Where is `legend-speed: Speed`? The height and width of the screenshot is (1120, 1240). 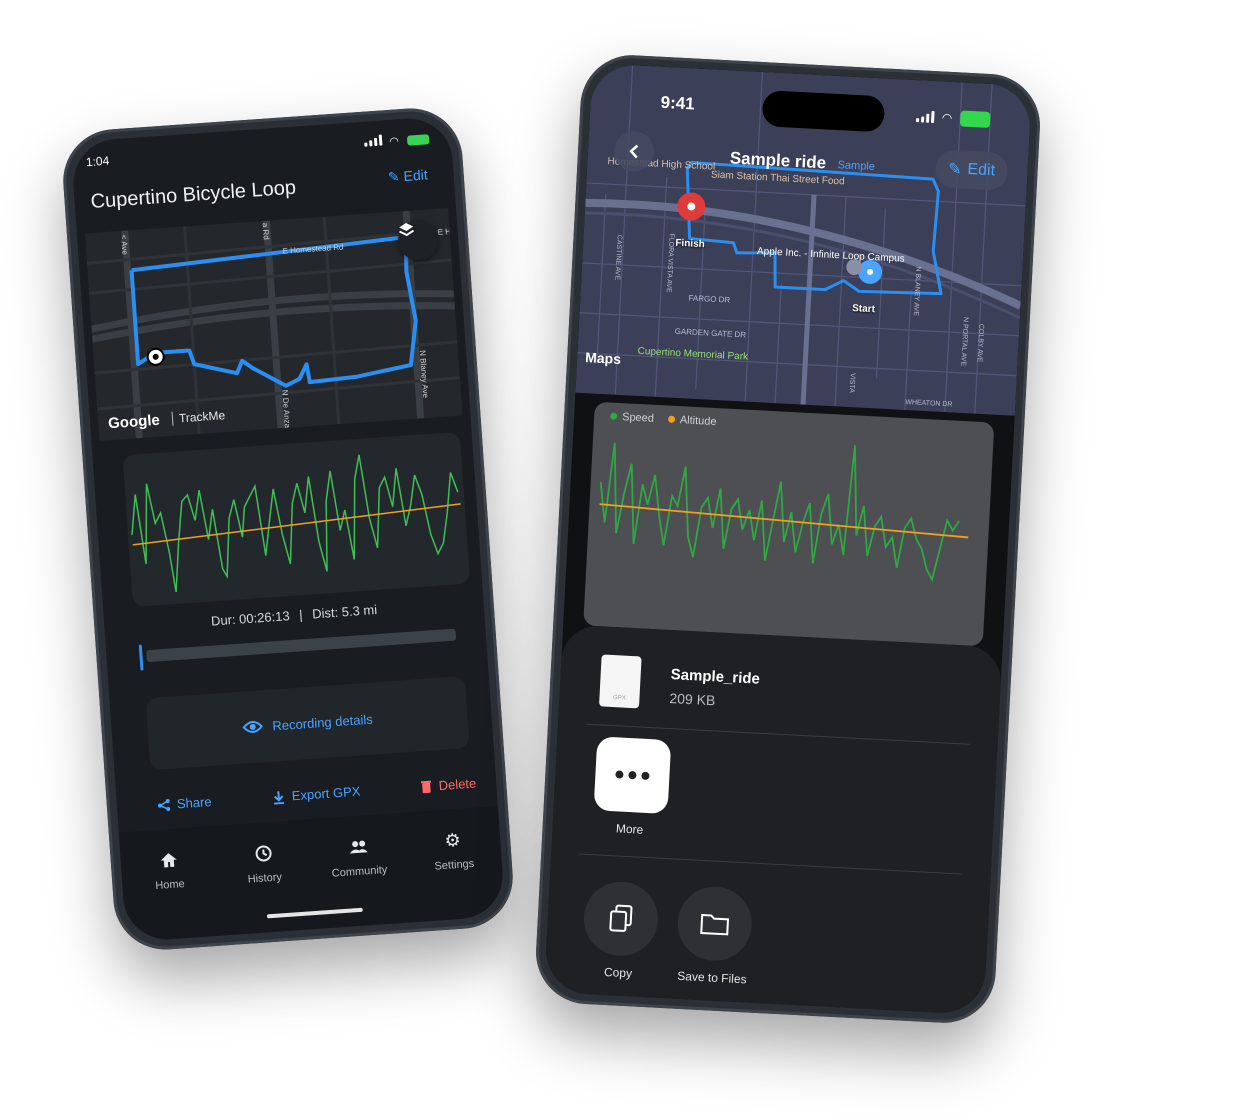
legend-speed: Speed is located at coordinates (632, 418).